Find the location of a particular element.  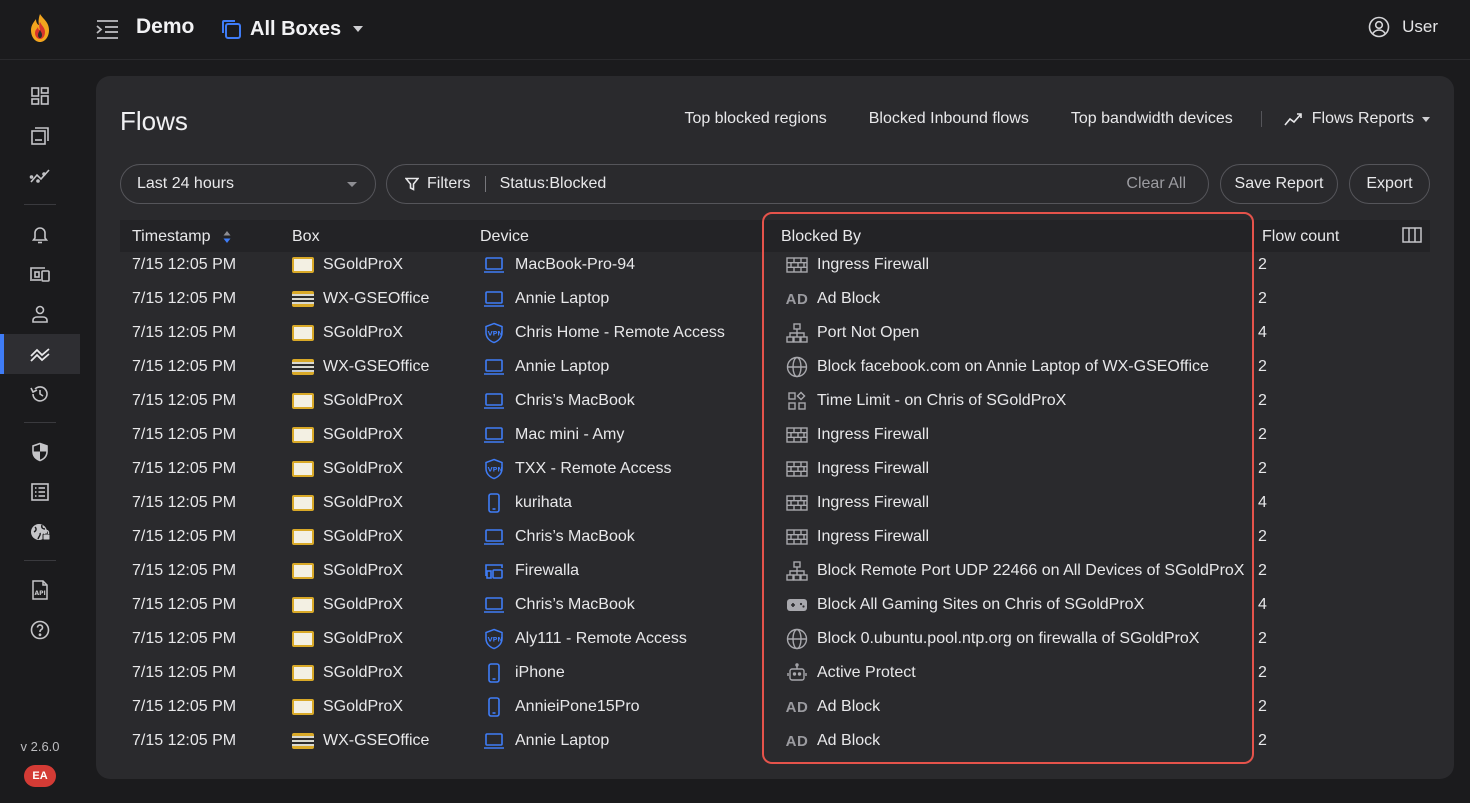

device-cell: MacBook-Pro-94 is located at coordinates (558, 265).